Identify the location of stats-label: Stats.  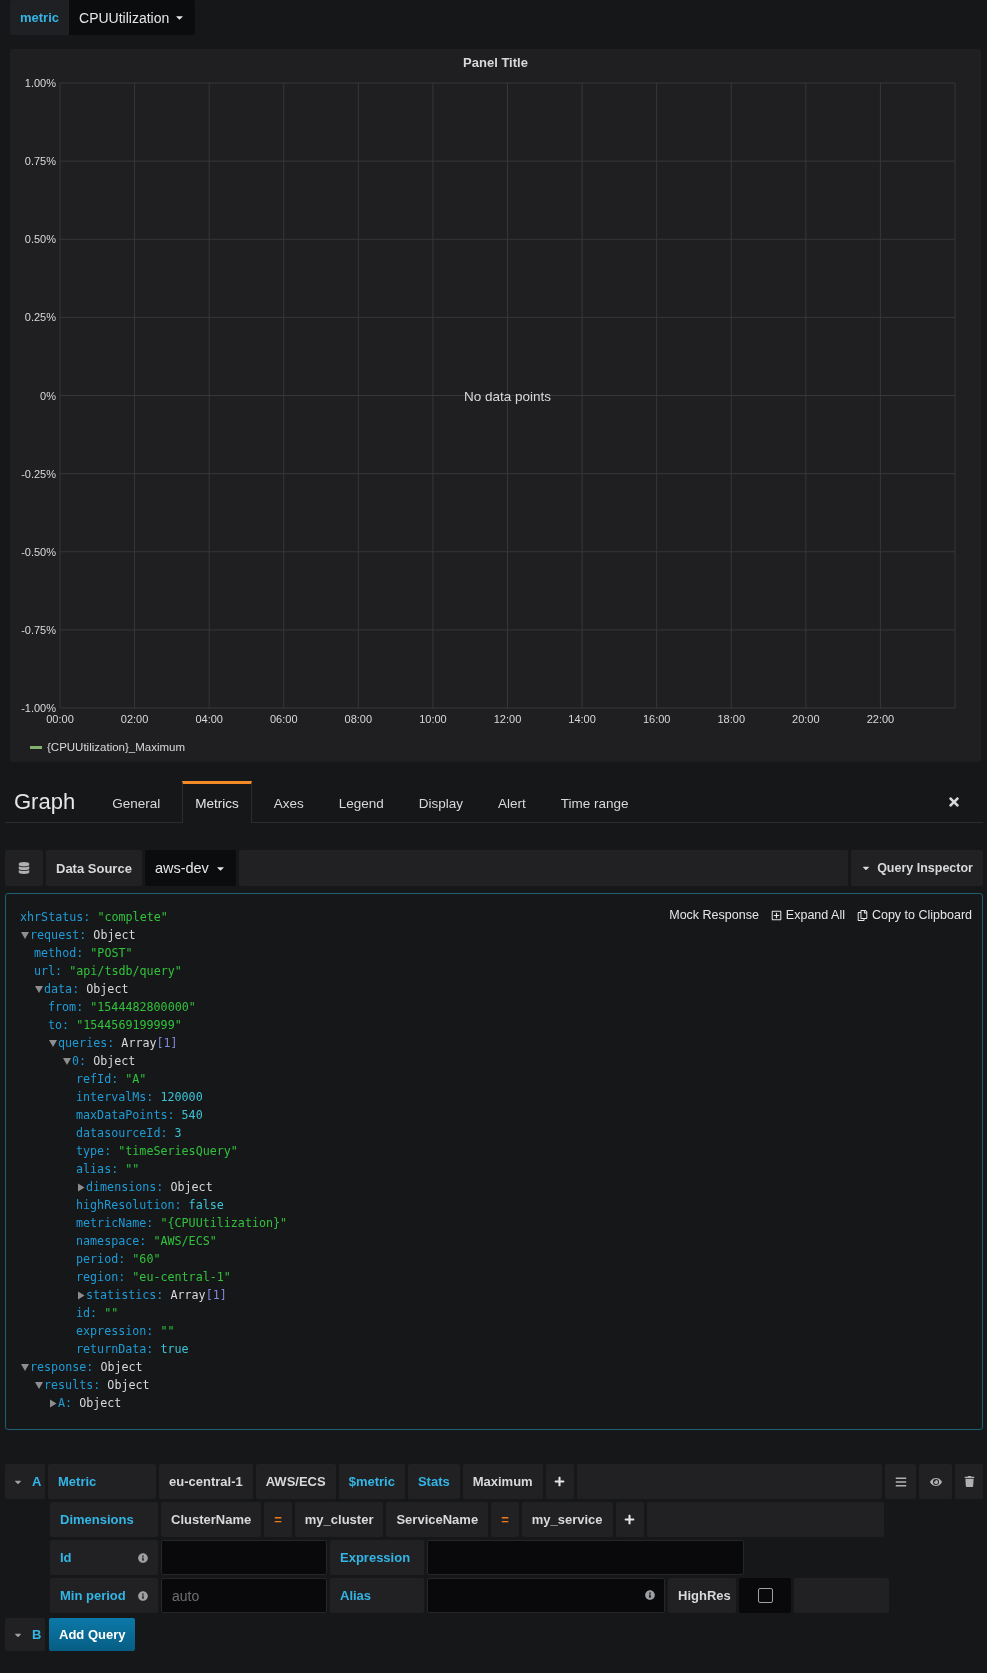
(433, 1481).